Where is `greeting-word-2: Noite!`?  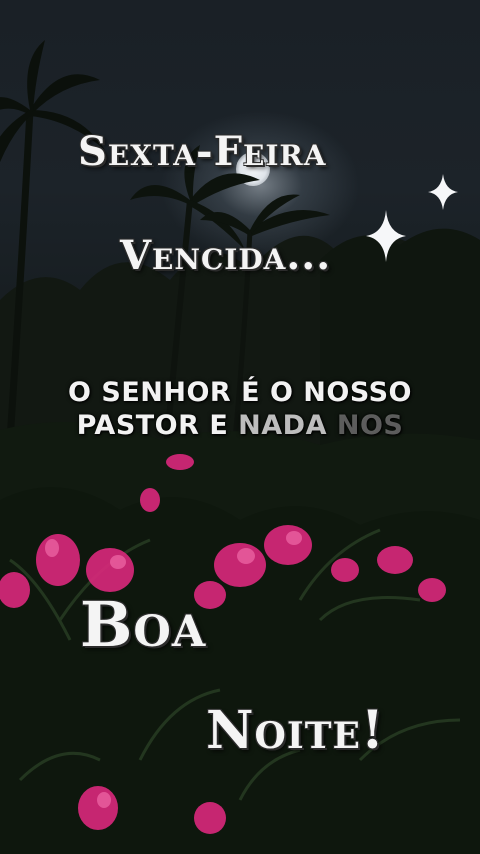 greeting-word-2: Noite! is located at coordinates (295, 730).